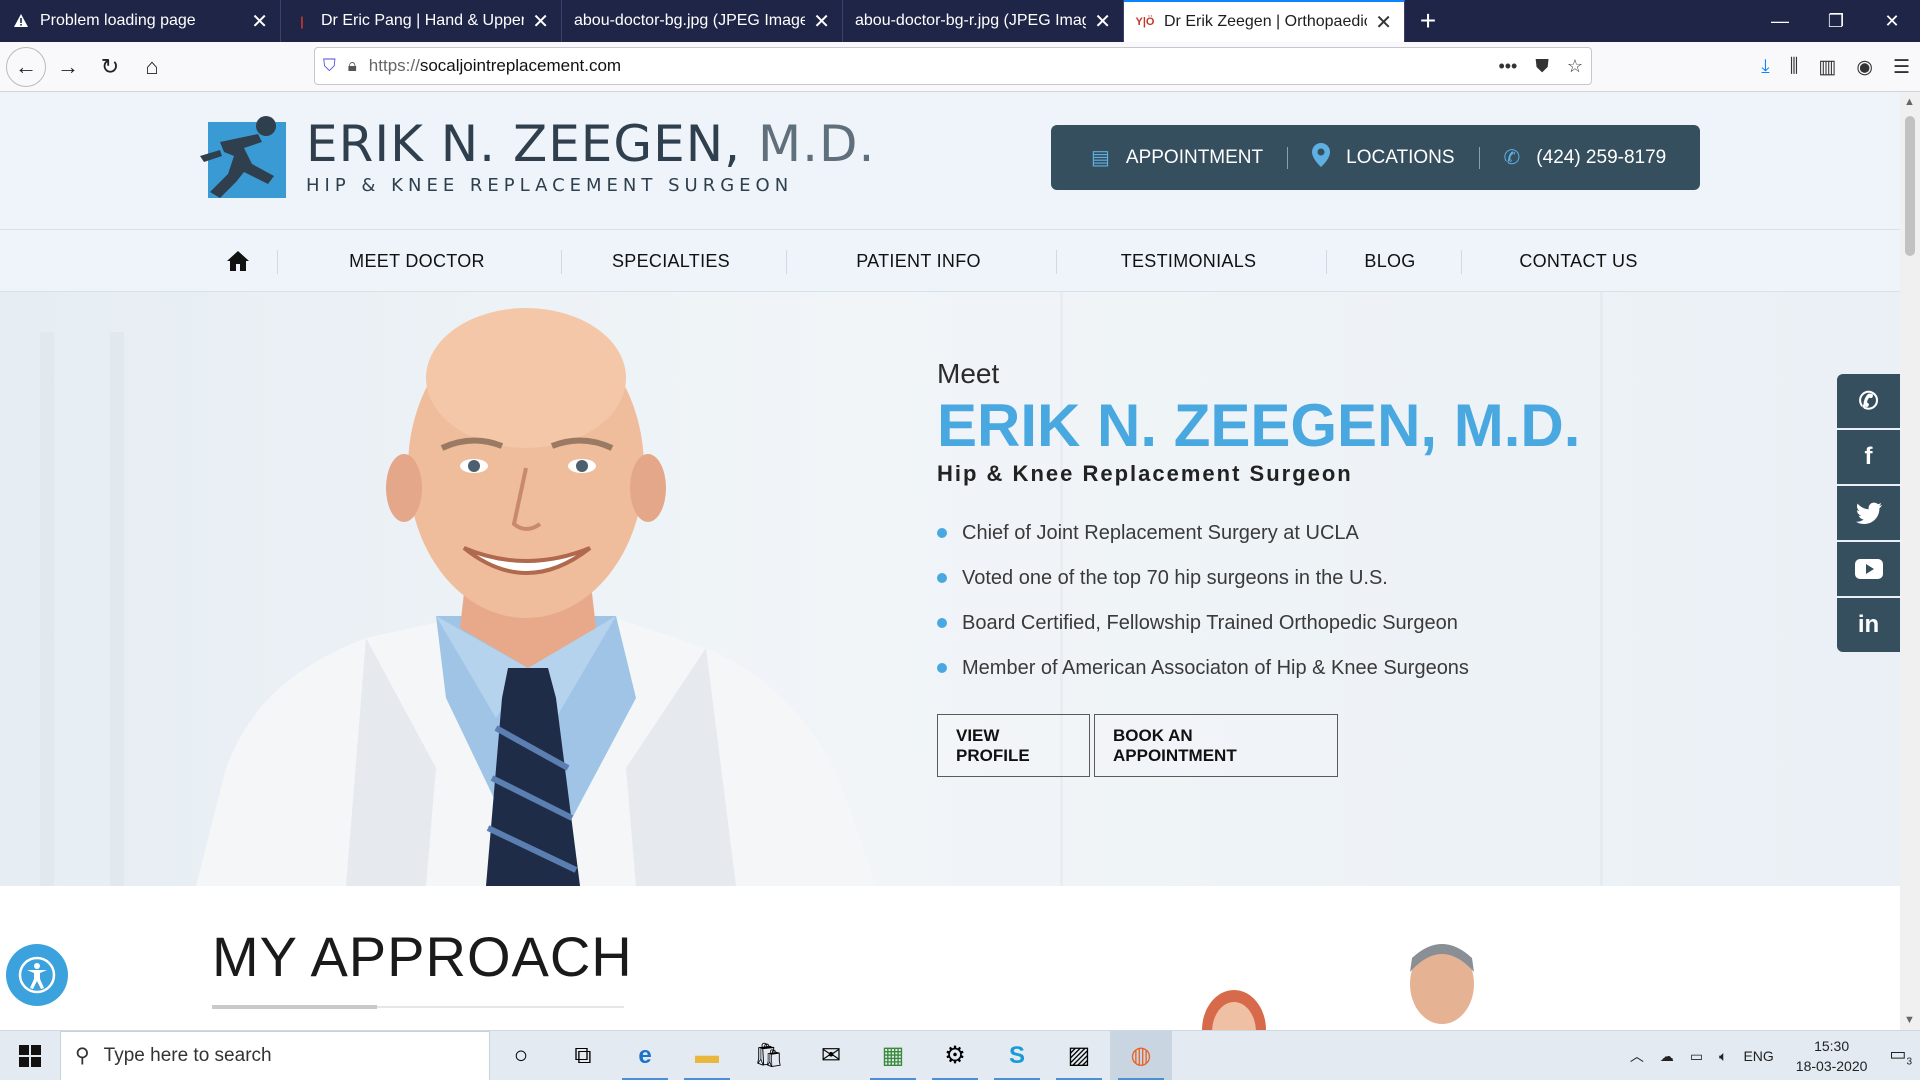  I want to click on sidebar-icon: ▥, so click(1827, 67).